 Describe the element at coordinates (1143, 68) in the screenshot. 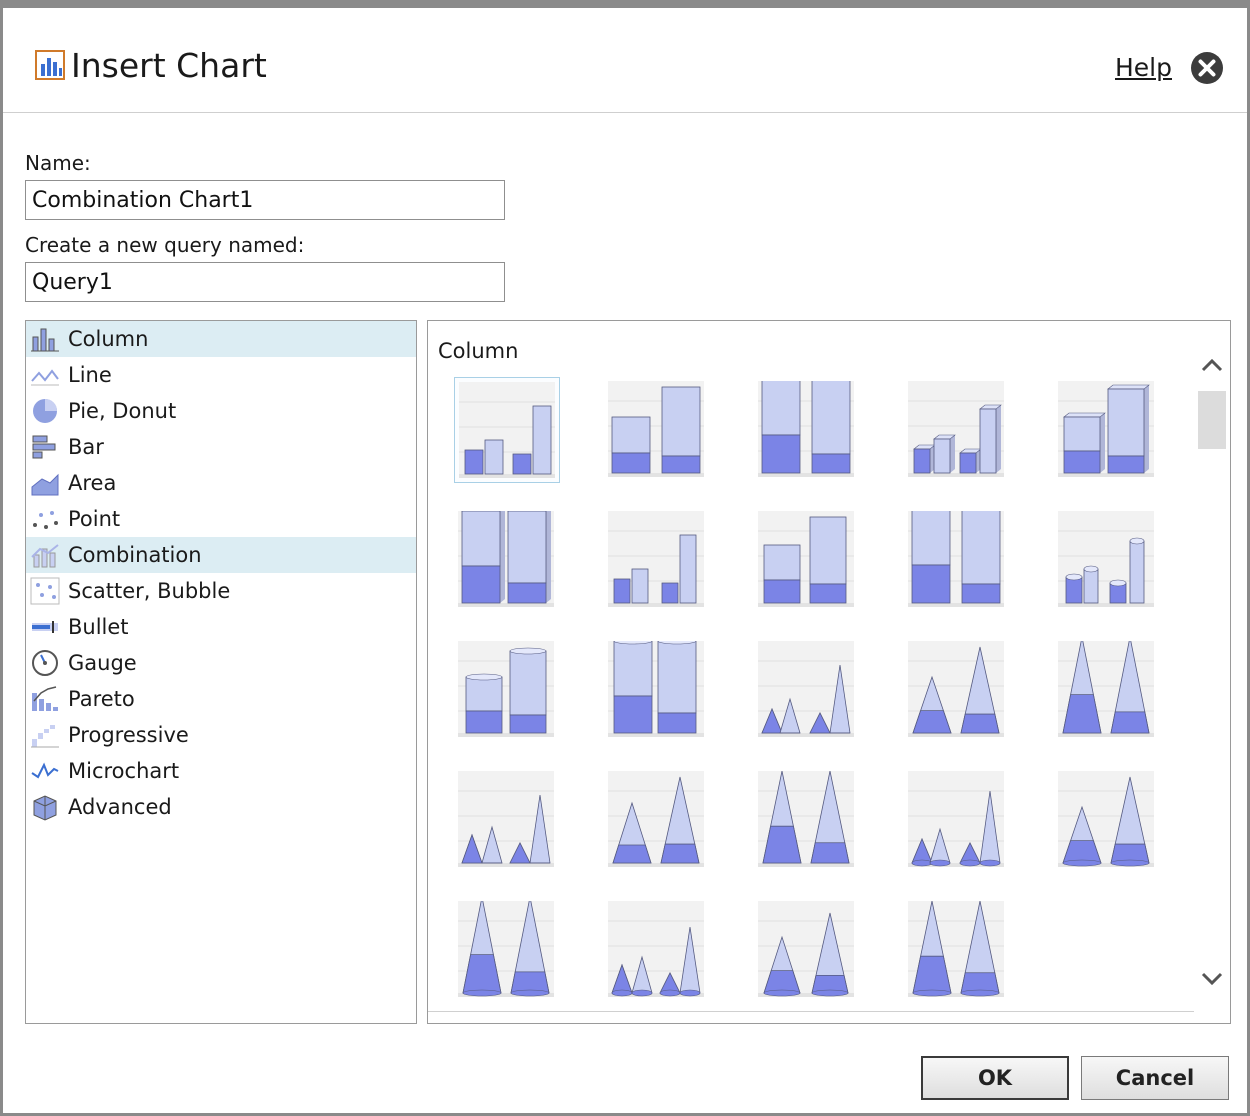

I see `help-link: Help` at that location.